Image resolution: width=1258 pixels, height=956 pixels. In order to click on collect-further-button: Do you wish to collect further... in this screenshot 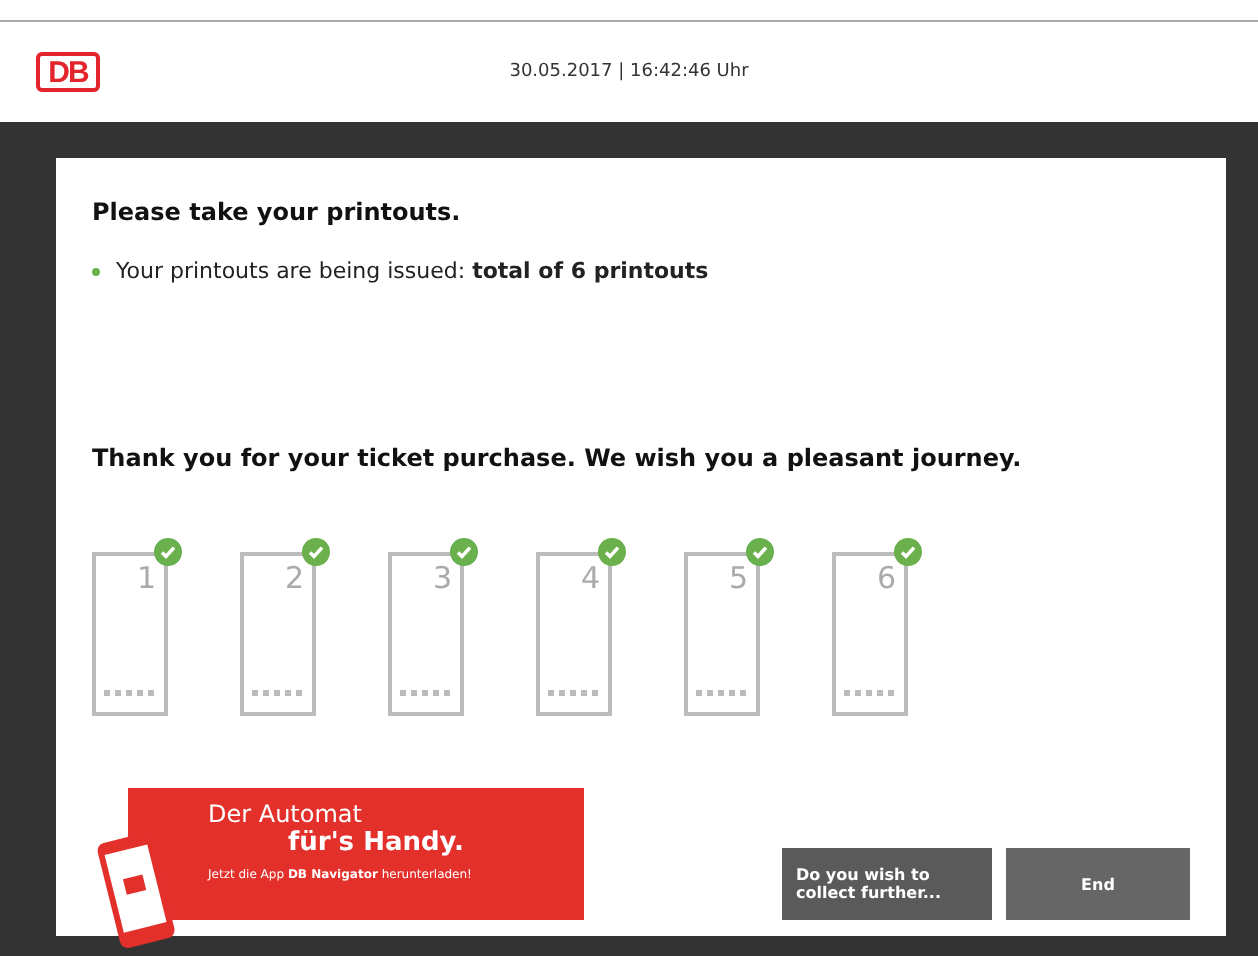, I will do `click(887, 884)`.